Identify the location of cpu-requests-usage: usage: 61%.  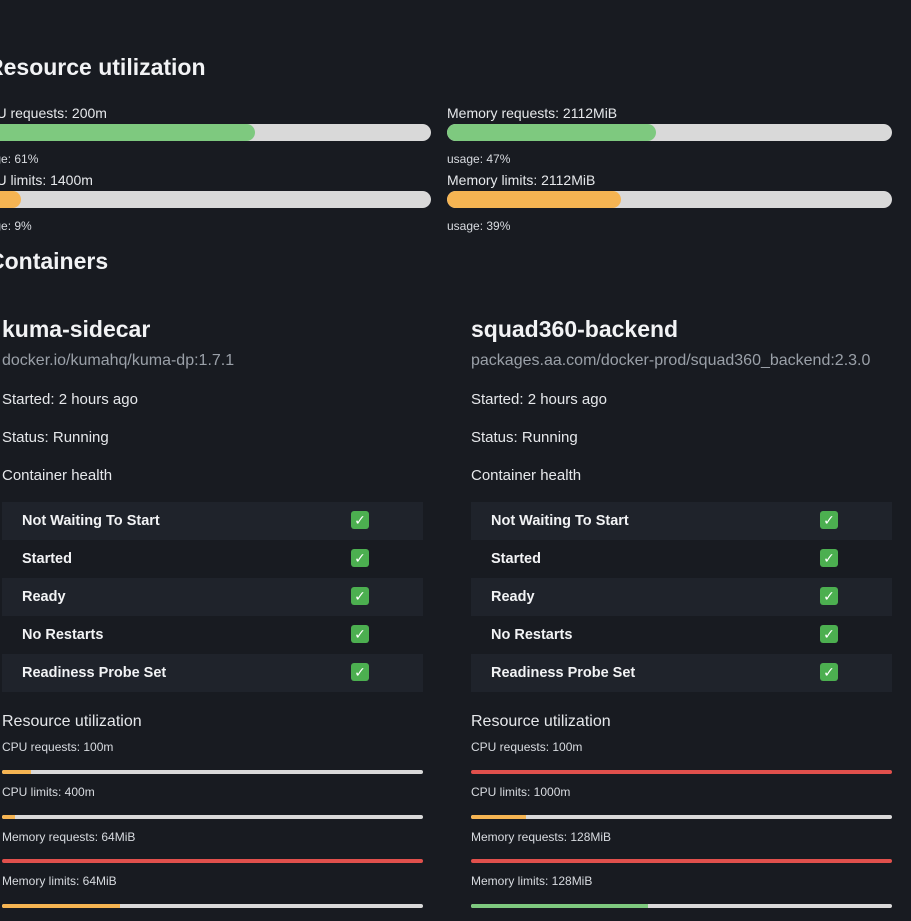
(19, 159).